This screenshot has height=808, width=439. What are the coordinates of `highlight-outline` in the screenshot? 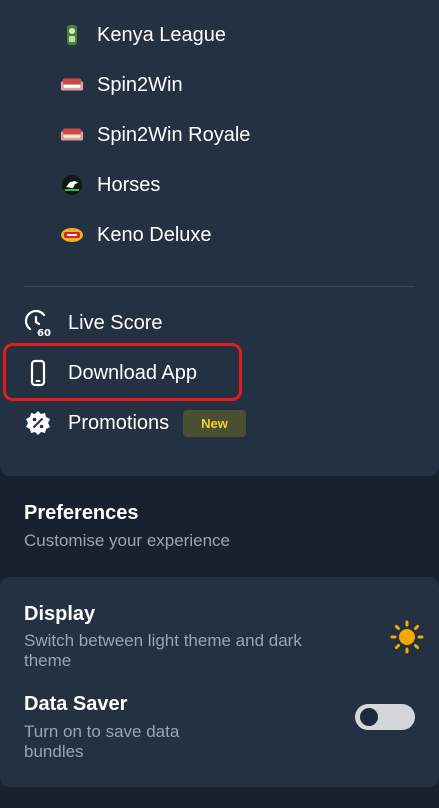 It's located at (122, 372).